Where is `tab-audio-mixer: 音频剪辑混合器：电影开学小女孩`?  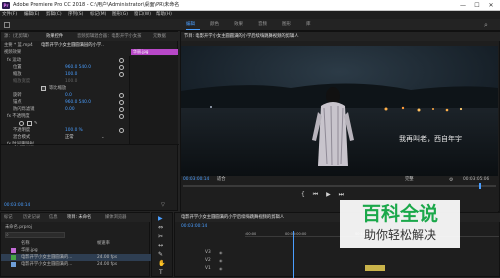 tab-audio-mixer: 音频剪辑混合器：电影开学小女孩 is located at coordinates (109, 36).